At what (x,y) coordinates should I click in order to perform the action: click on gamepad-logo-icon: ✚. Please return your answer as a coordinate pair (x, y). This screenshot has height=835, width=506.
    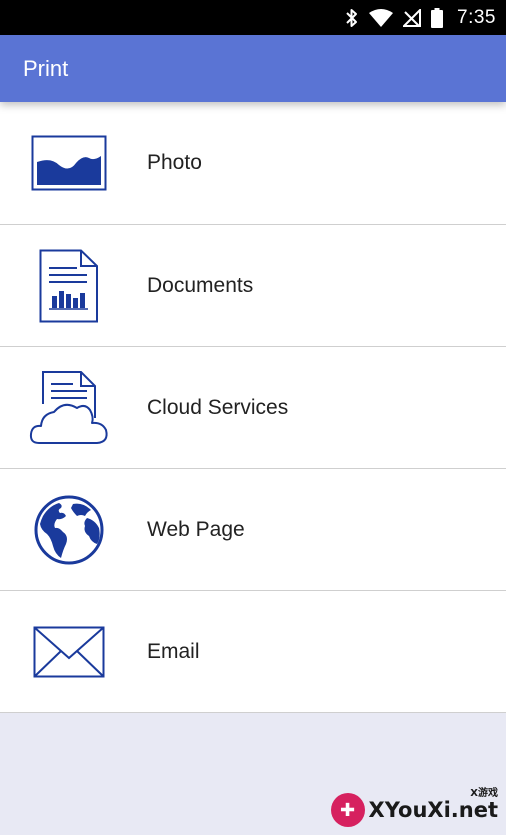
    Looking at the image, I should click on (347, 810).